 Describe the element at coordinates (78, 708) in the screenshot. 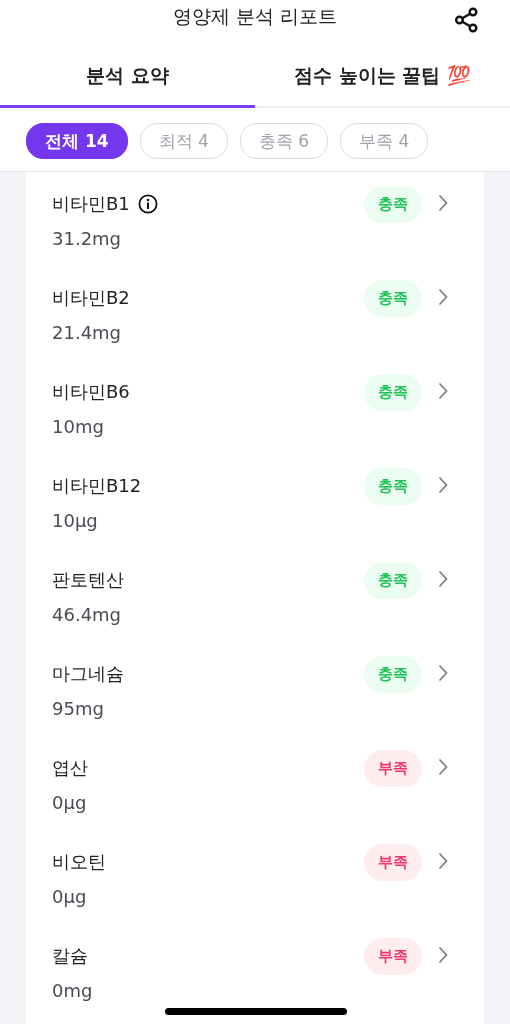

I see `nutrient-amount: 95mg` at that location.